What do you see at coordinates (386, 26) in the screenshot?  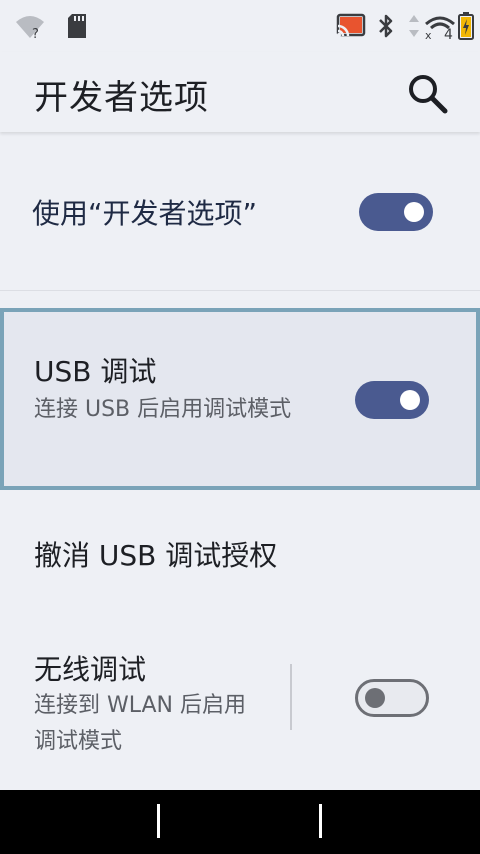 I see `bluetooth-icon` at bounding box center [386, 26].